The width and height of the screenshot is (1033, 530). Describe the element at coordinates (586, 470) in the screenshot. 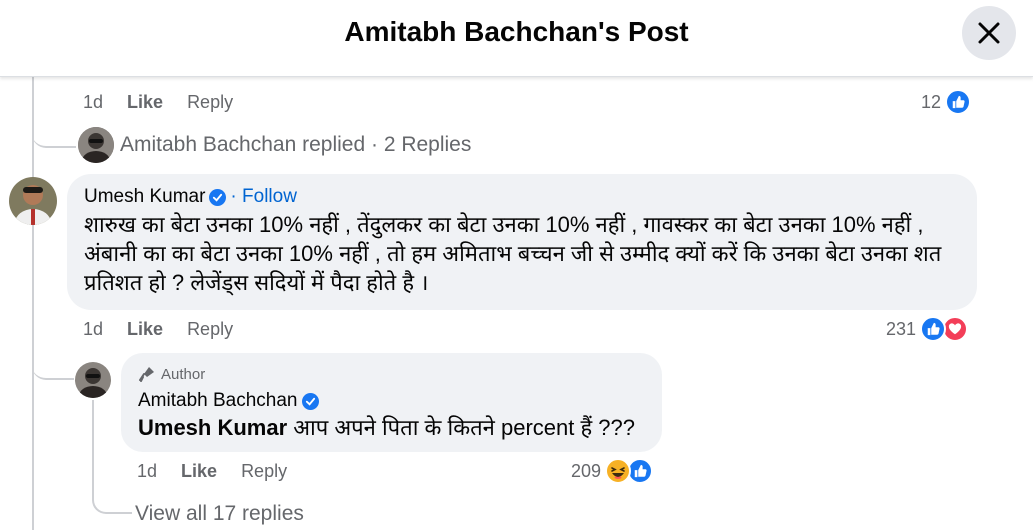

I see `reaction-count: 209` at that location.